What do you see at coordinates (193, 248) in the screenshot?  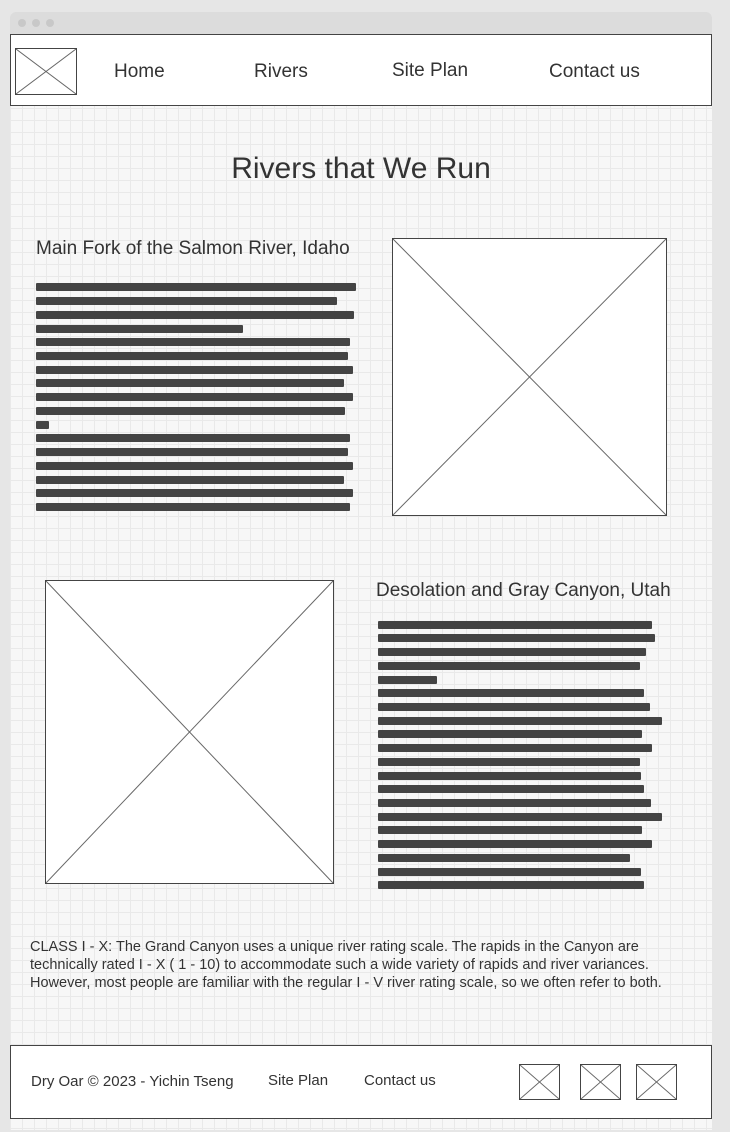 I see `section-heading-salmon: Main Fork of the Salmon River, Idaho` at bounding box center [193, 248].